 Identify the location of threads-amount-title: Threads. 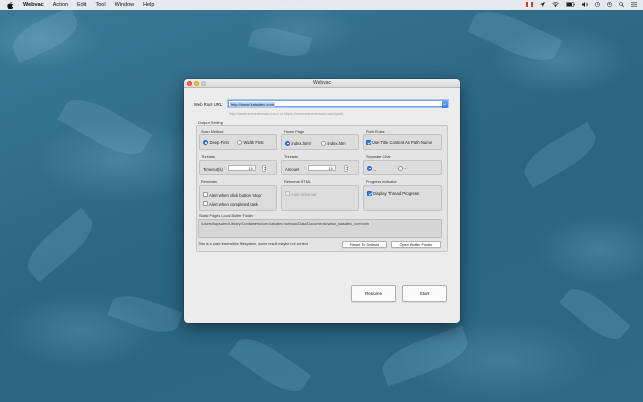
(291, 156).